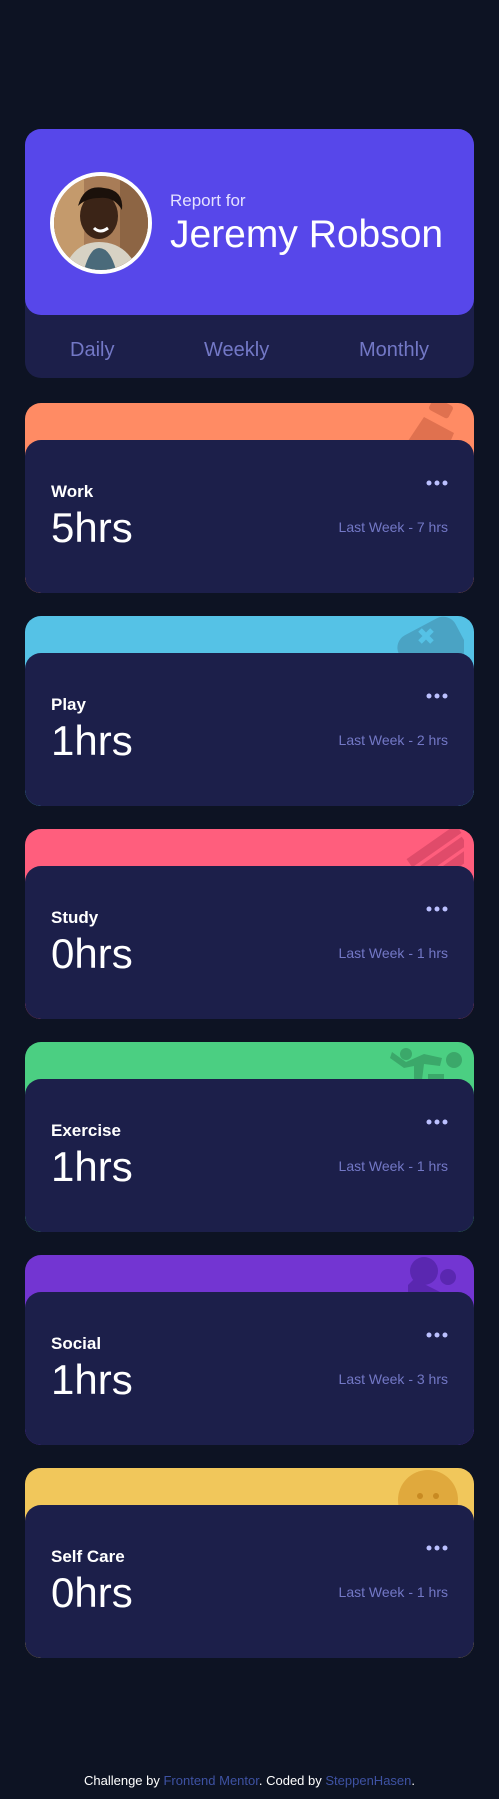  Describe the element at coordinates (307, 234) in the screenshot. I see `user-name: Jeremy Robson` at that location.